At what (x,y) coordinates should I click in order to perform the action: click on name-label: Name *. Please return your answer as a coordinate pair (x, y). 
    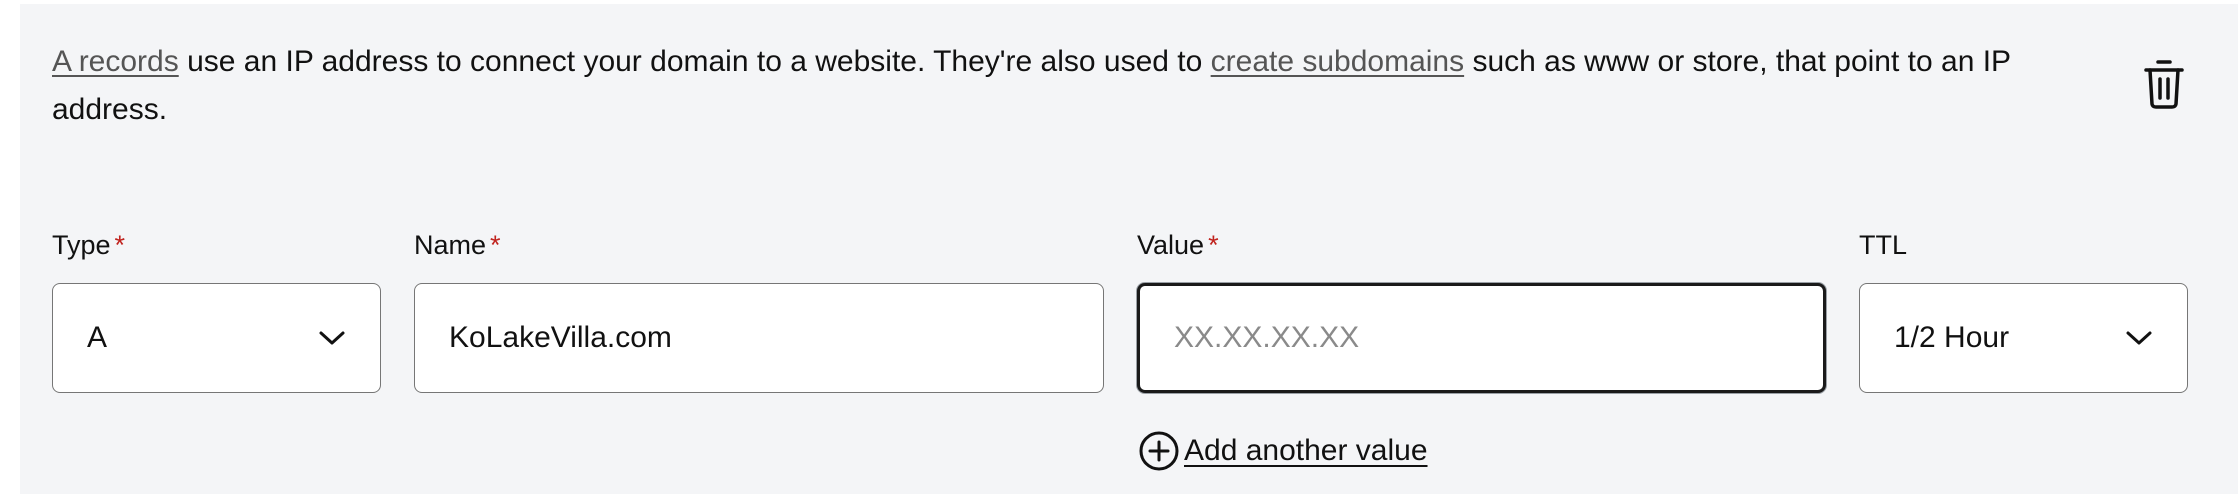
    Looking at the image, I should click on (457, 245).